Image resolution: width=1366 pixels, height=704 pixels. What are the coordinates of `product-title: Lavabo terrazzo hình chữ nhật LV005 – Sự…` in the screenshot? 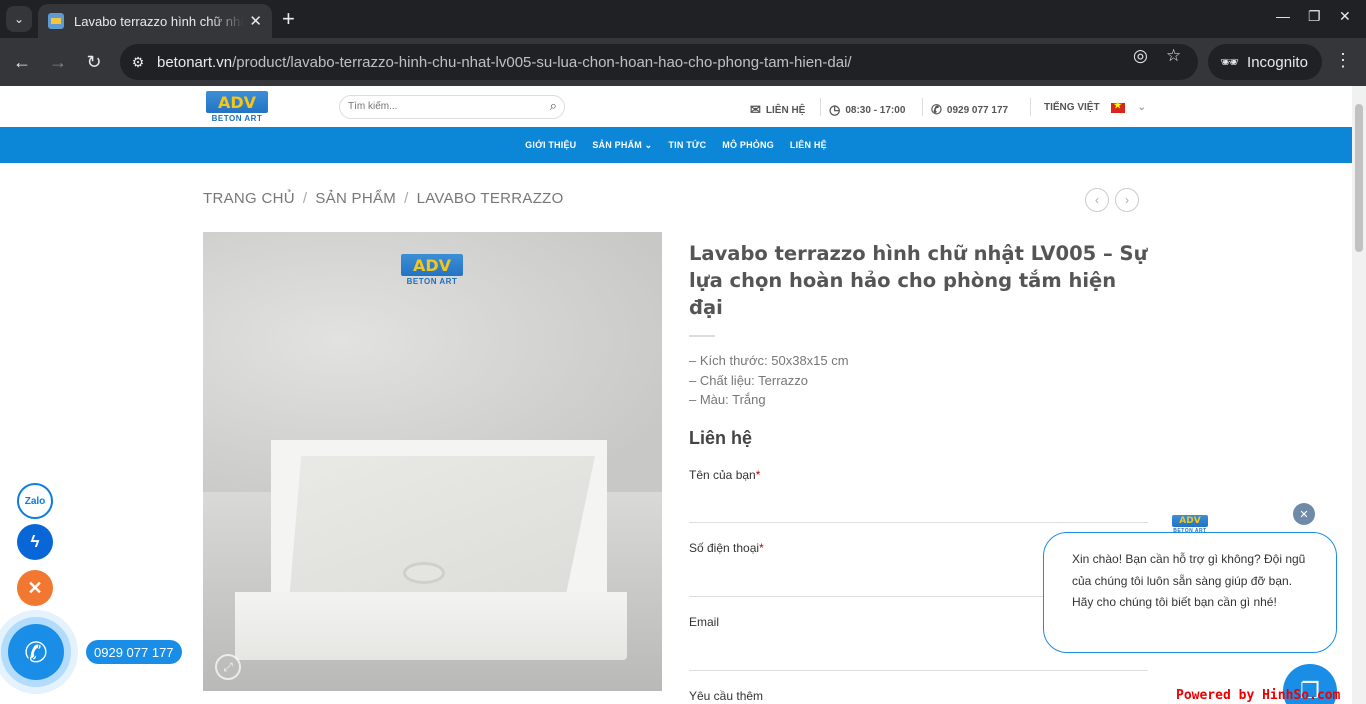 It's located at (918, 280).